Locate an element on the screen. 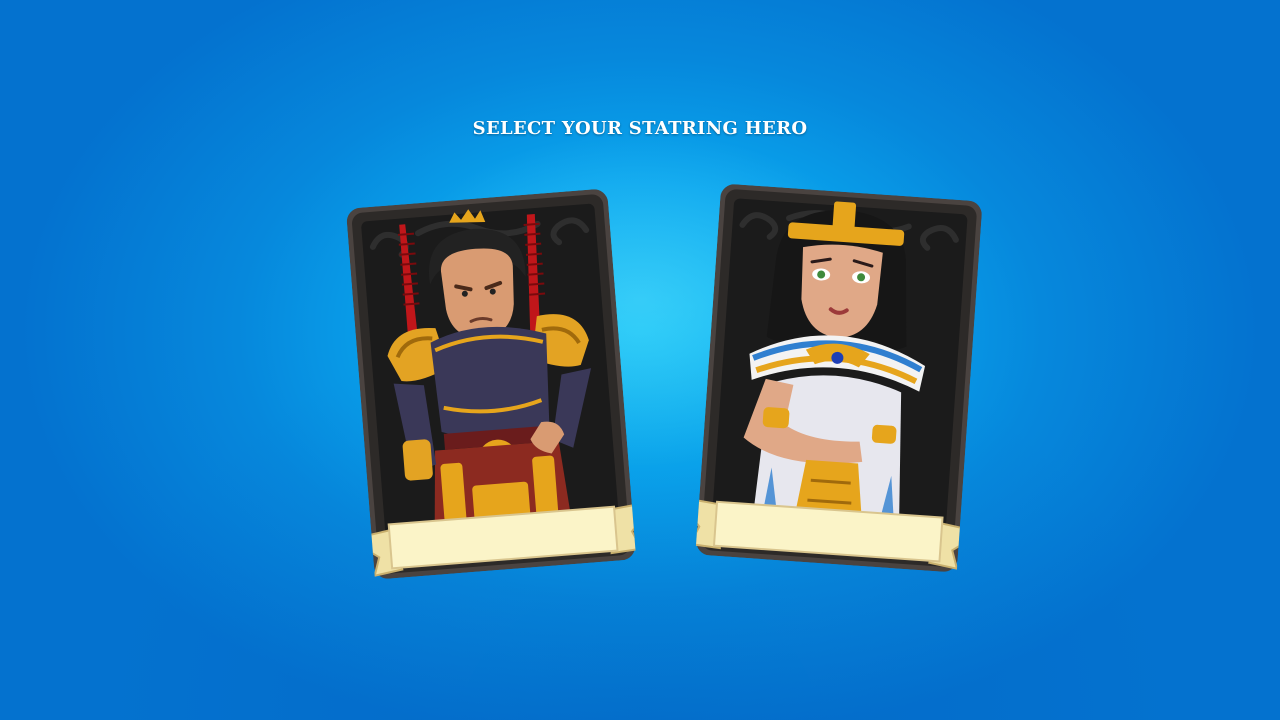 This screenshot has height=720, width=1280. hero-card-queen is located at coordinates (839, 377).